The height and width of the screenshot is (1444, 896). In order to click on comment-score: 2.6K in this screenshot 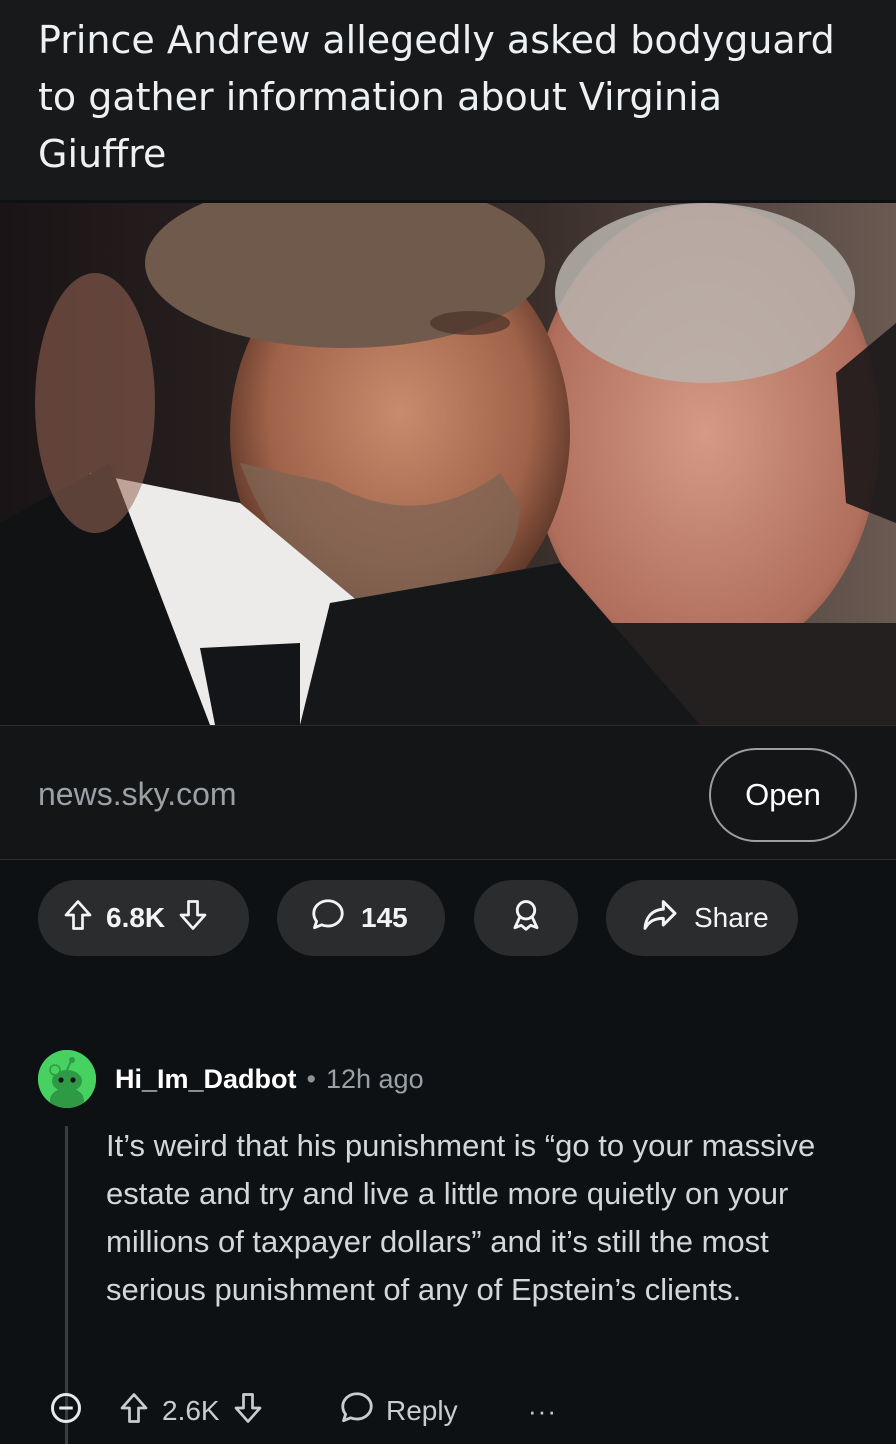, I will do `click(191, 1410)`.